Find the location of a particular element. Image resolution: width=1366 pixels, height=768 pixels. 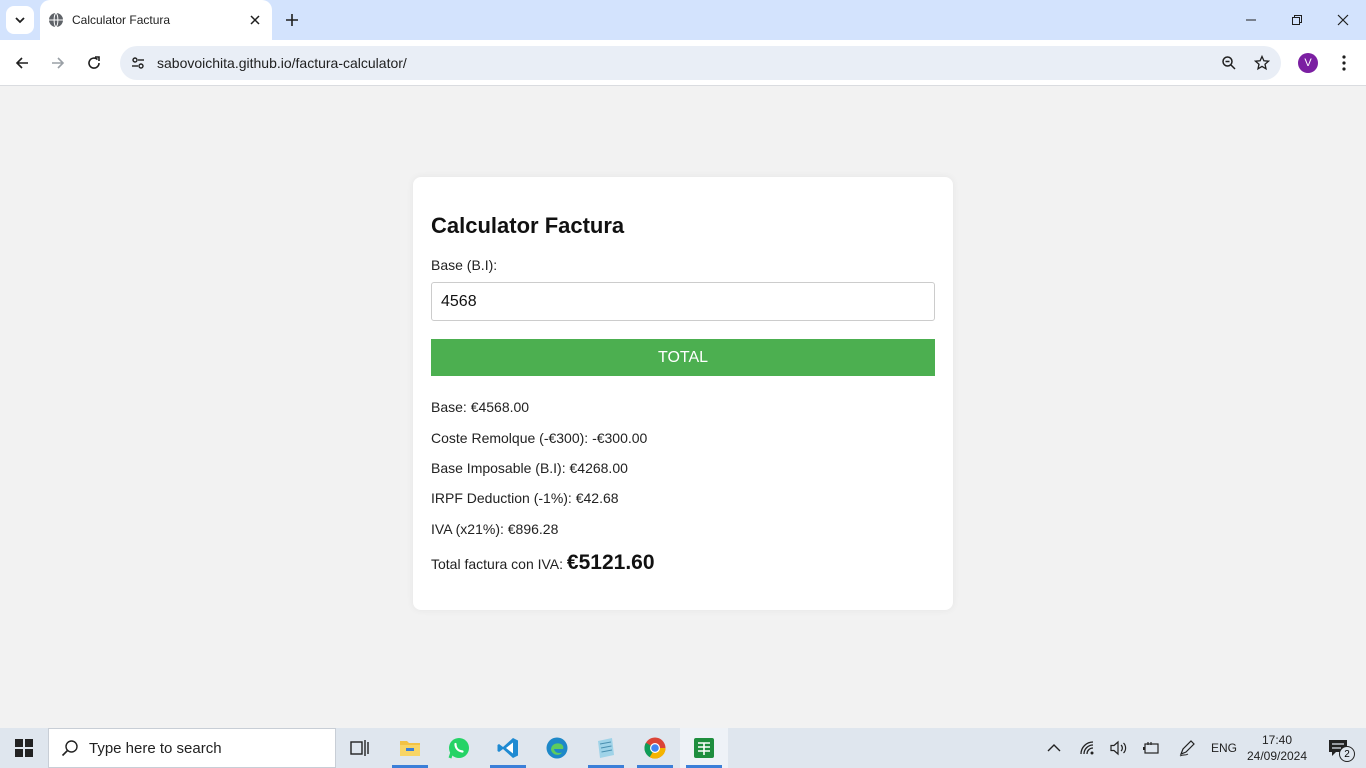

minimize-icon is located at coordinates (1251, 20).